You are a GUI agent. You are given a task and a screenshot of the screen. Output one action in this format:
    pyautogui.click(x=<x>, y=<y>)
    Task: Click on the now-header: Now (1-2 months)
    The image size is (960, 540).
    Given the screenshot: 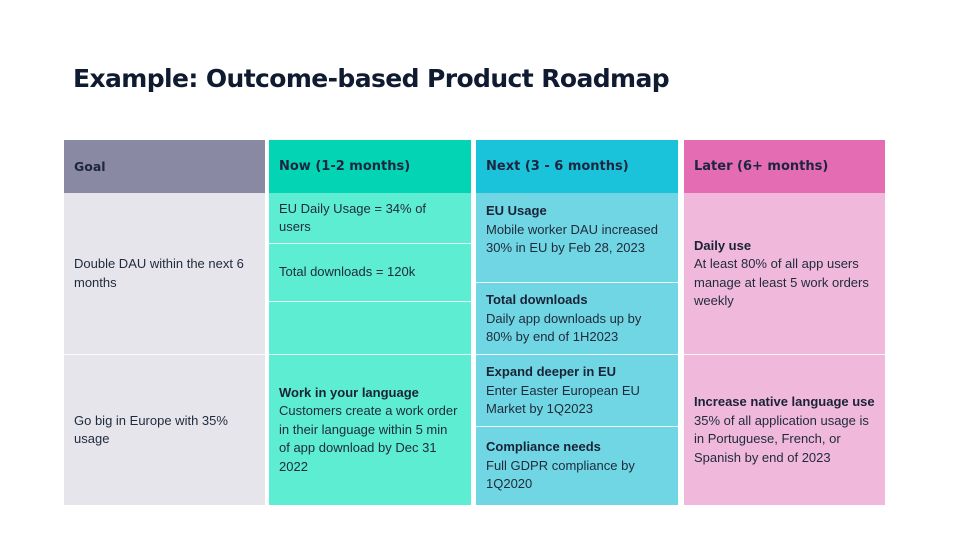 What is the action you would take?
    pyautogui.click(x=370, y=166)
    